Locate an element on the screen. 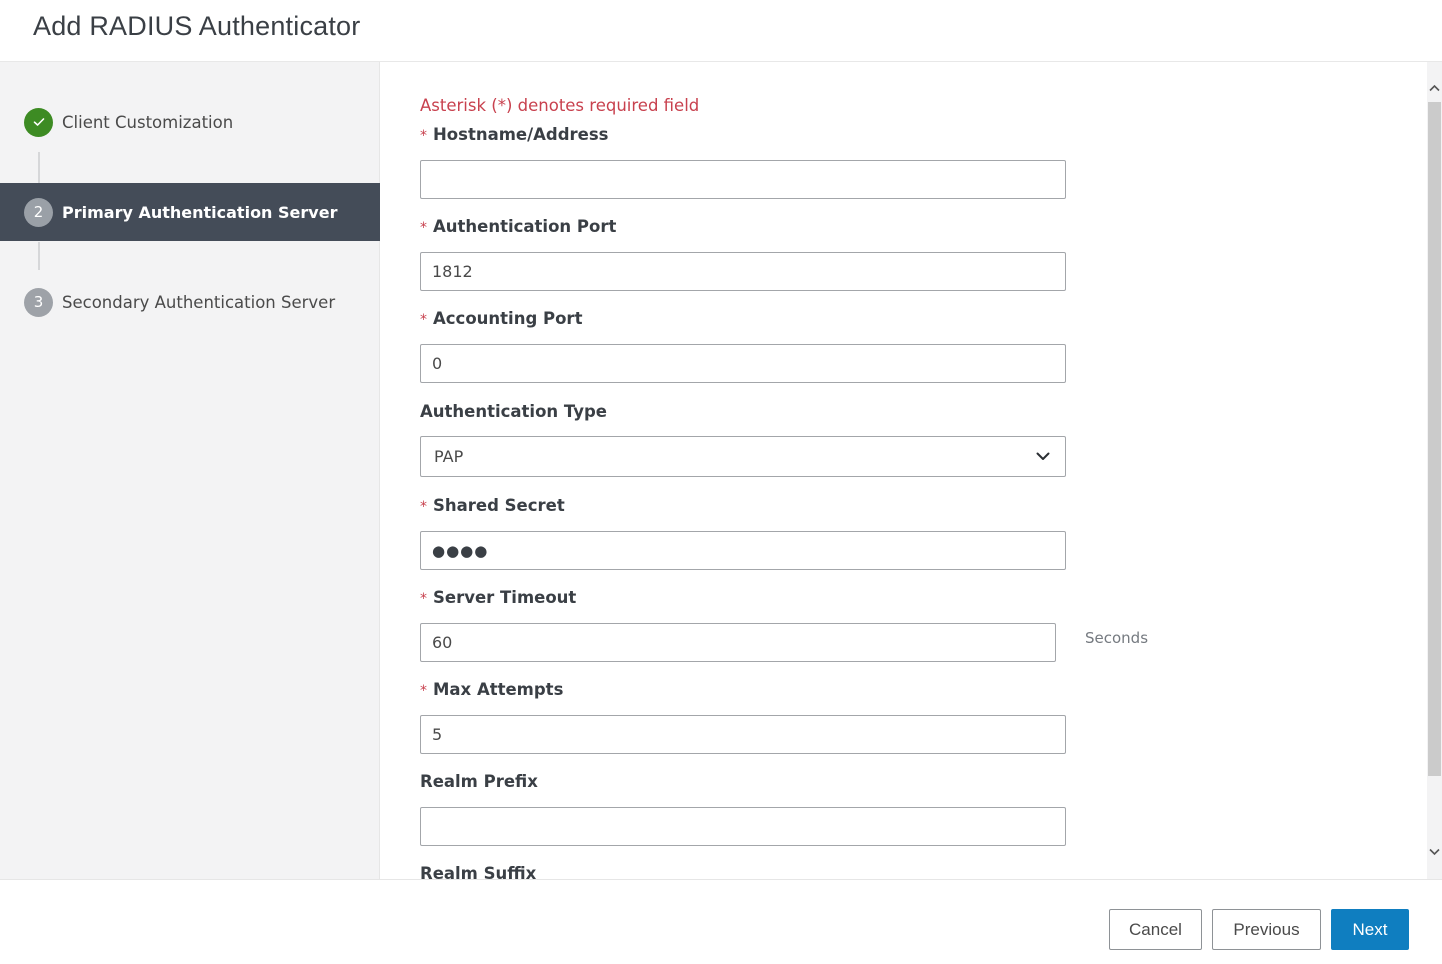 This screenshot has width=1442, height=964. chevron-down-icon is located at coordinates (1043, 456).